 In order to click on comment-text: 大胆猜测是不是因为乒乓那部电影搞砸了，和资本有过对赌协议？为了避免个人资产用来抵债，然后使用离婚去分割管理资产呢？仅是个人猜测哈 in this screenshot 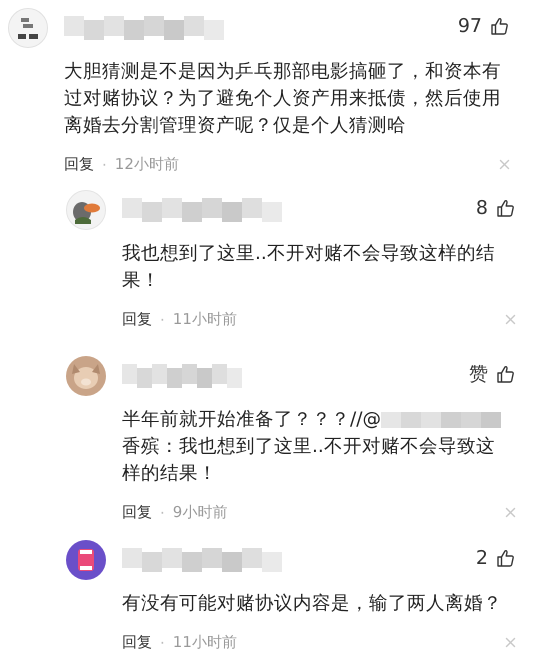, I will do `click(283, 99)`.